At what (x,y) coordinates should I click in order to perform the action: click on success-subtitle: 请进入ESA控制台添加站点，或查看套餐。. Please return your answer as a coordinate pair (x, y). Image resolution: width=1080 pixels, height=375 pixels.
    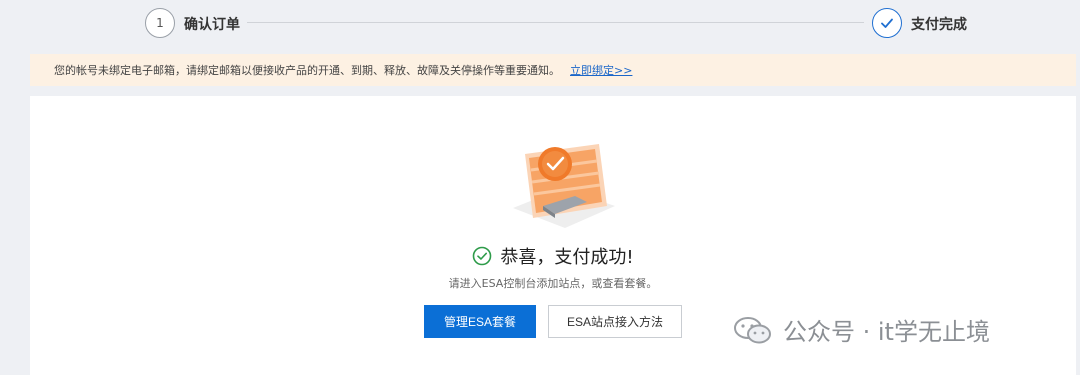
    Looking at the image, I should click on (553, 283).